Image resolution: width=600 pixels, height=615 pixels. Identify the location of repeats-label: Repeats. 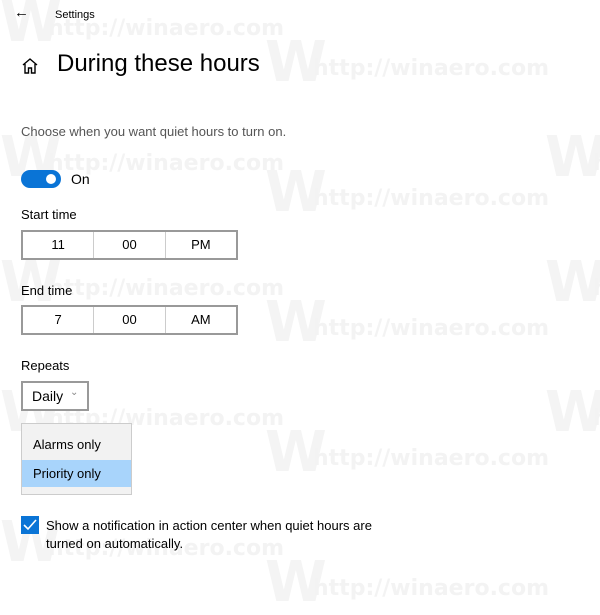
(45, 365).